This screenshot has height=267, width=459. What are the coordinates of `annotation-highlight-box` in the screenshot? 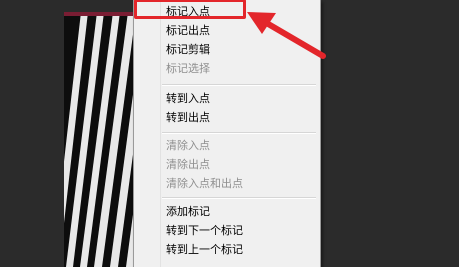 It's located at (190, 9).